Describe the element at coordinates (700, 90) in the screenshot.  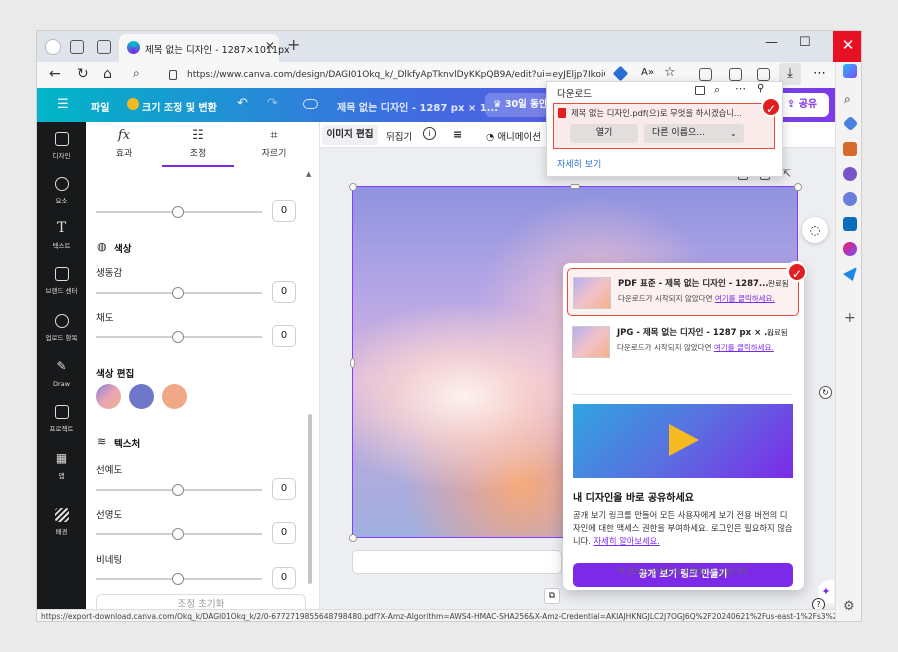
I see `open-folder-icon` at that location.